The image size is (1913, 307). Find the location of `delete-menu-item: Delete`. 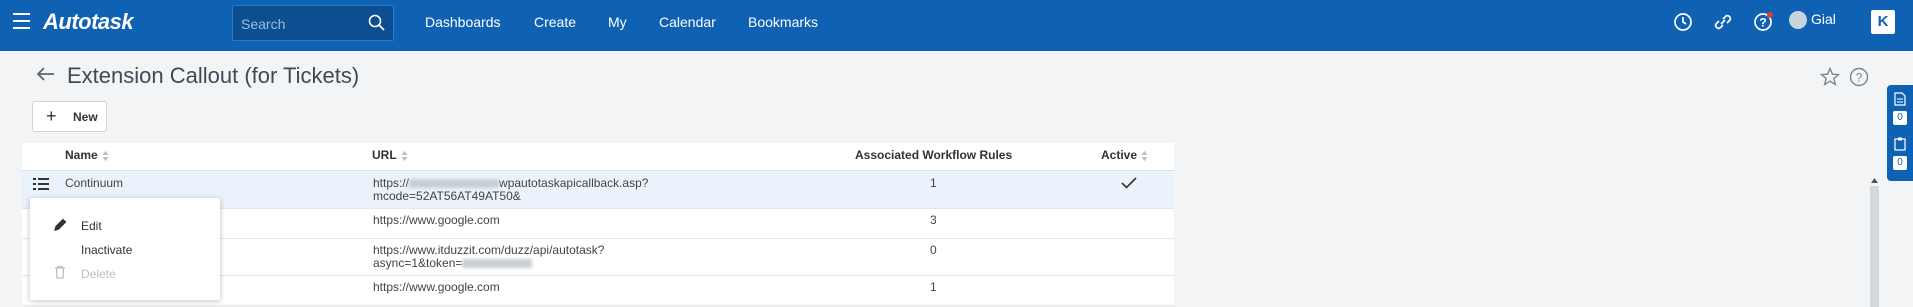

delete-menu-item: Delete is located at coordinates (98, 274).